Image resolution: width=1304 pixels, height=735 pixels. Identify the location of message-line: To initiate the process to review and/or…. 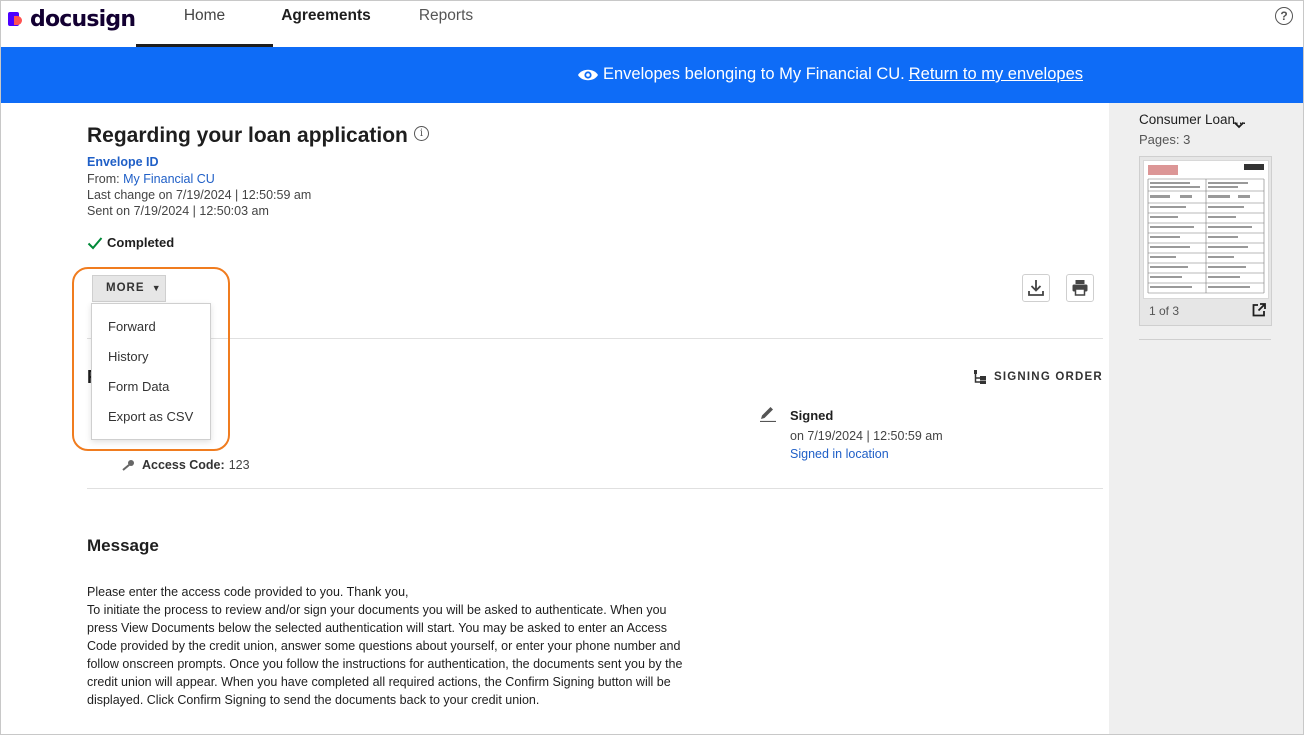
(385, 655).